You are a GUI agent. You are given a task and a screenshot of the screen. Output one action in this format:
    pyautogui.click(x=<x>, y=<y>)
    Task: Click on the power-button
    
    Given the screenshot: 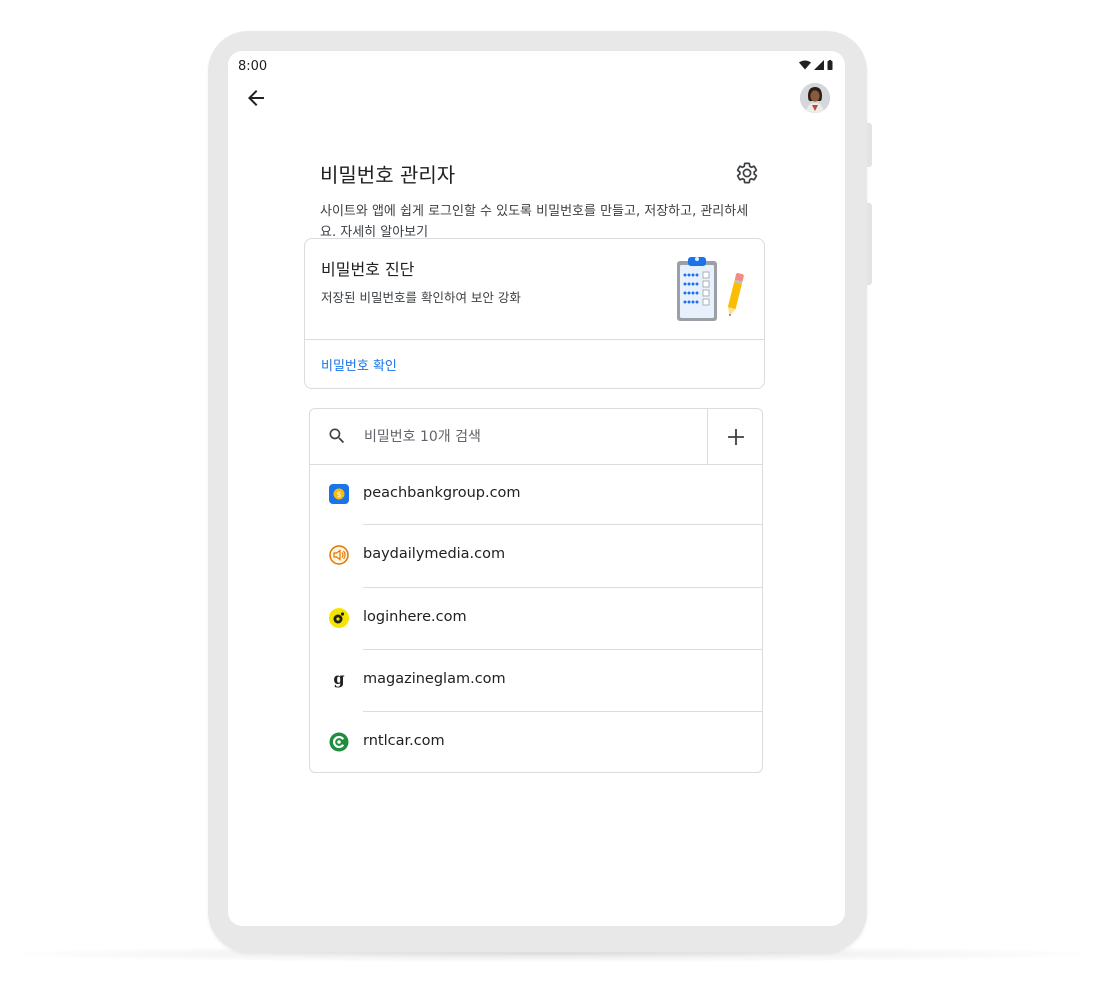 What is the action you would take?
    pyautogui.click(x=869, y=145)
    